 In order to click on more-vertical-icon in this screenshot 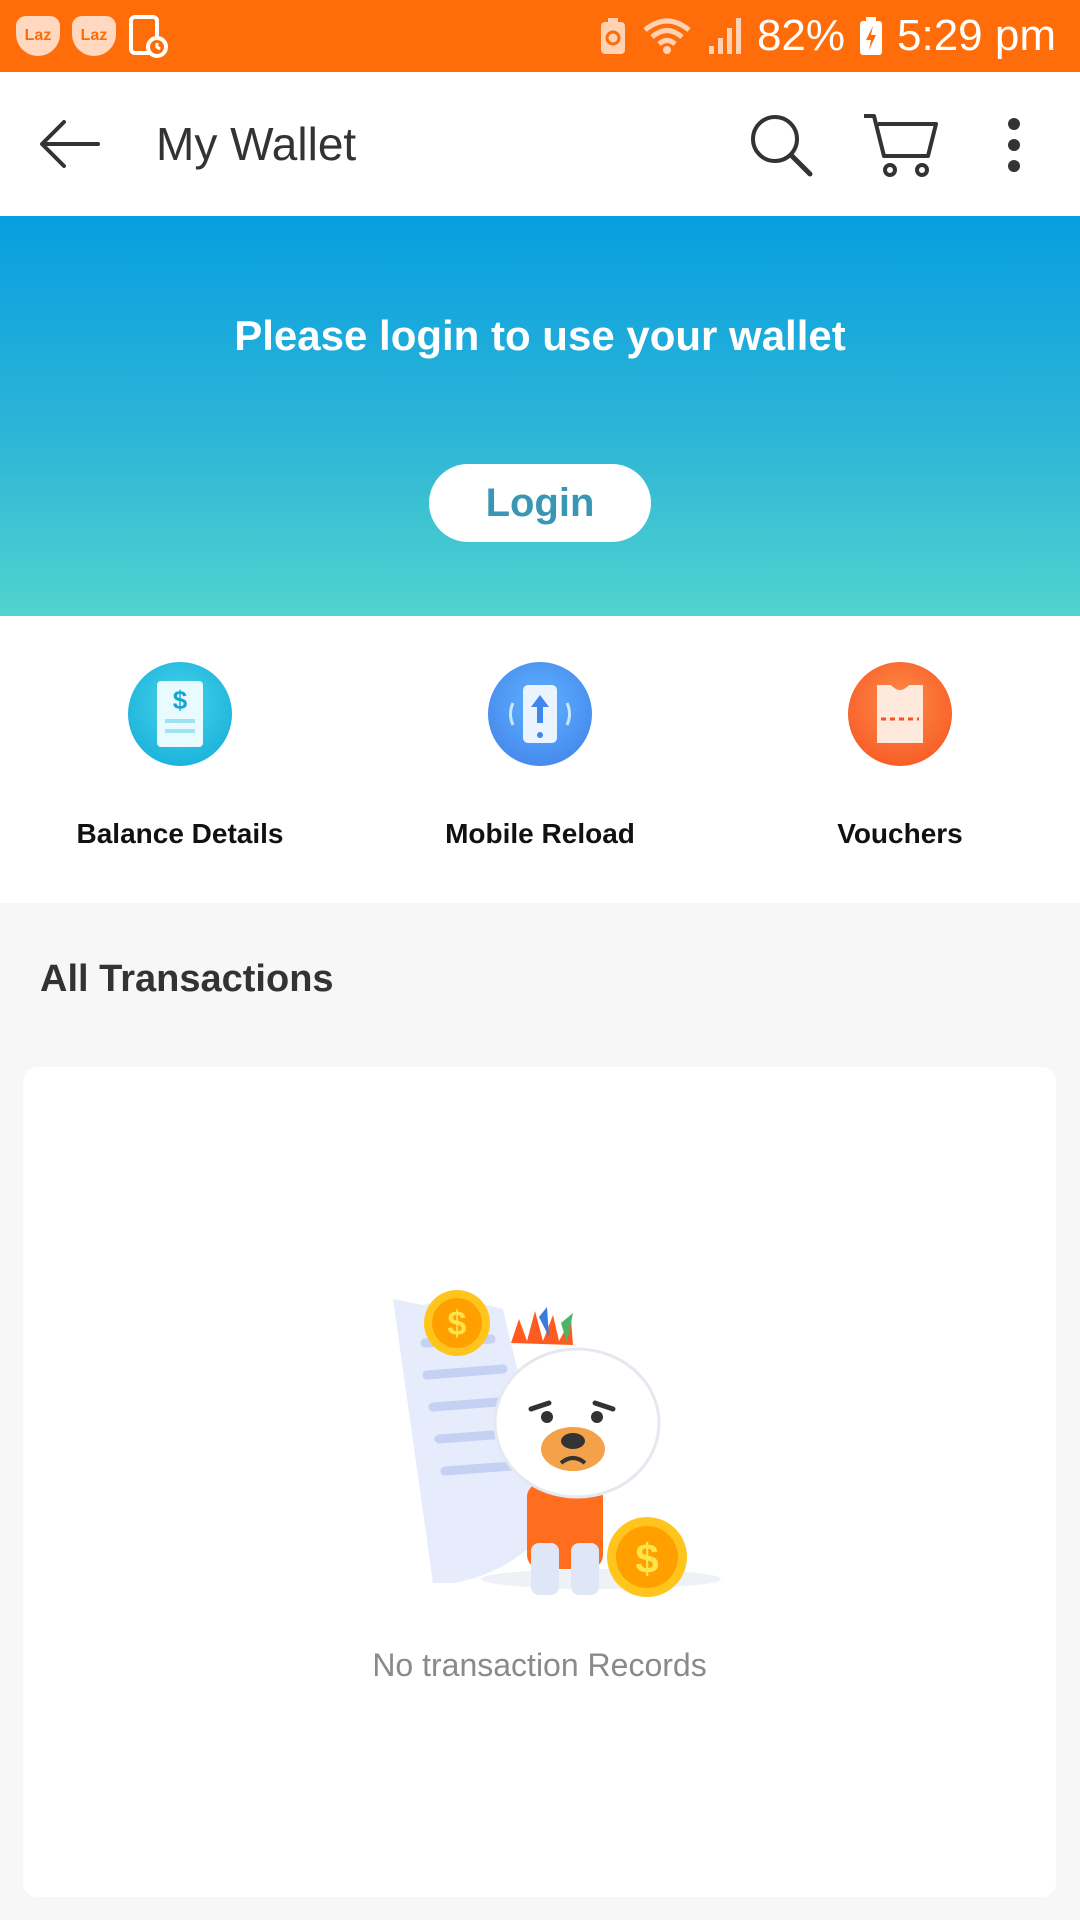, I will do `click(1014, 145)`.